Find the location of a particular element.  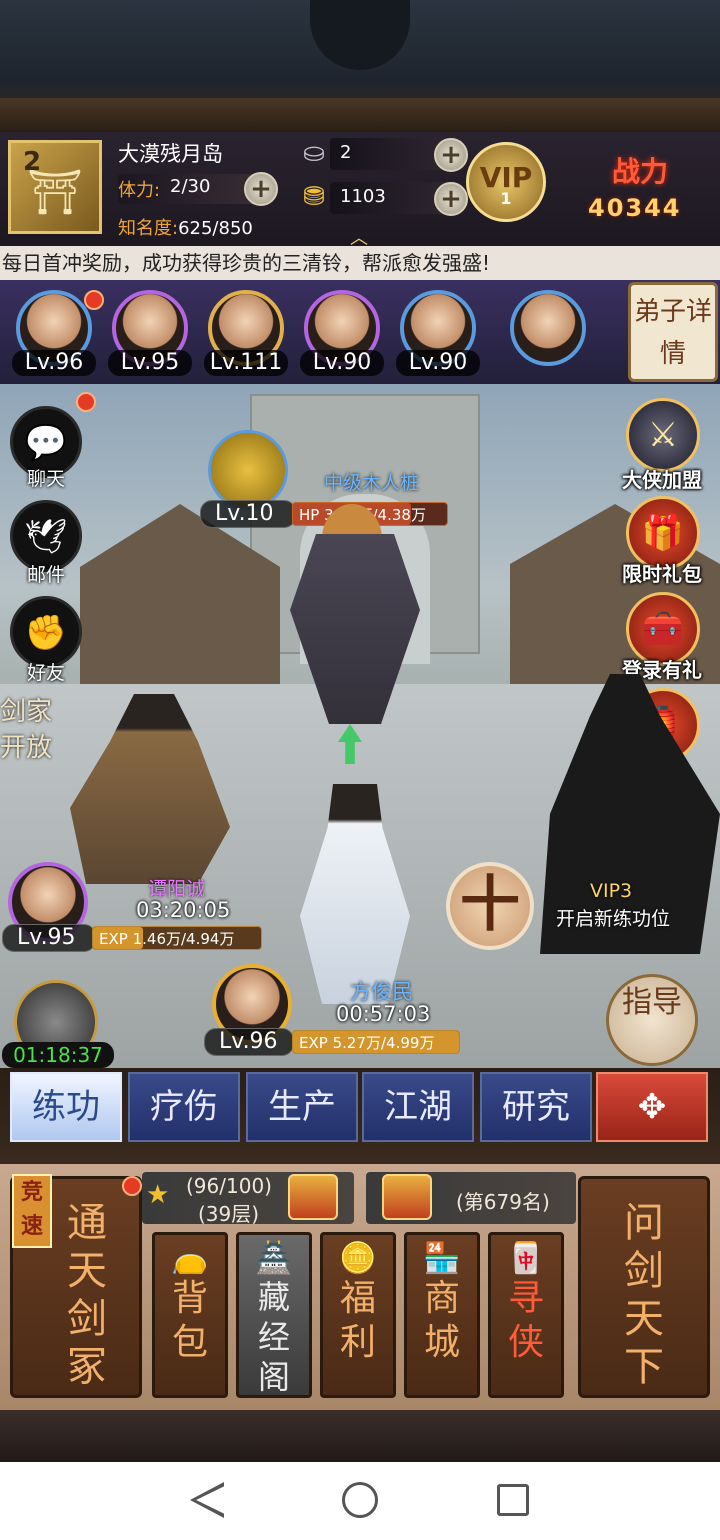

race-badge: 竞速 is located at coordinates (32, 1211).